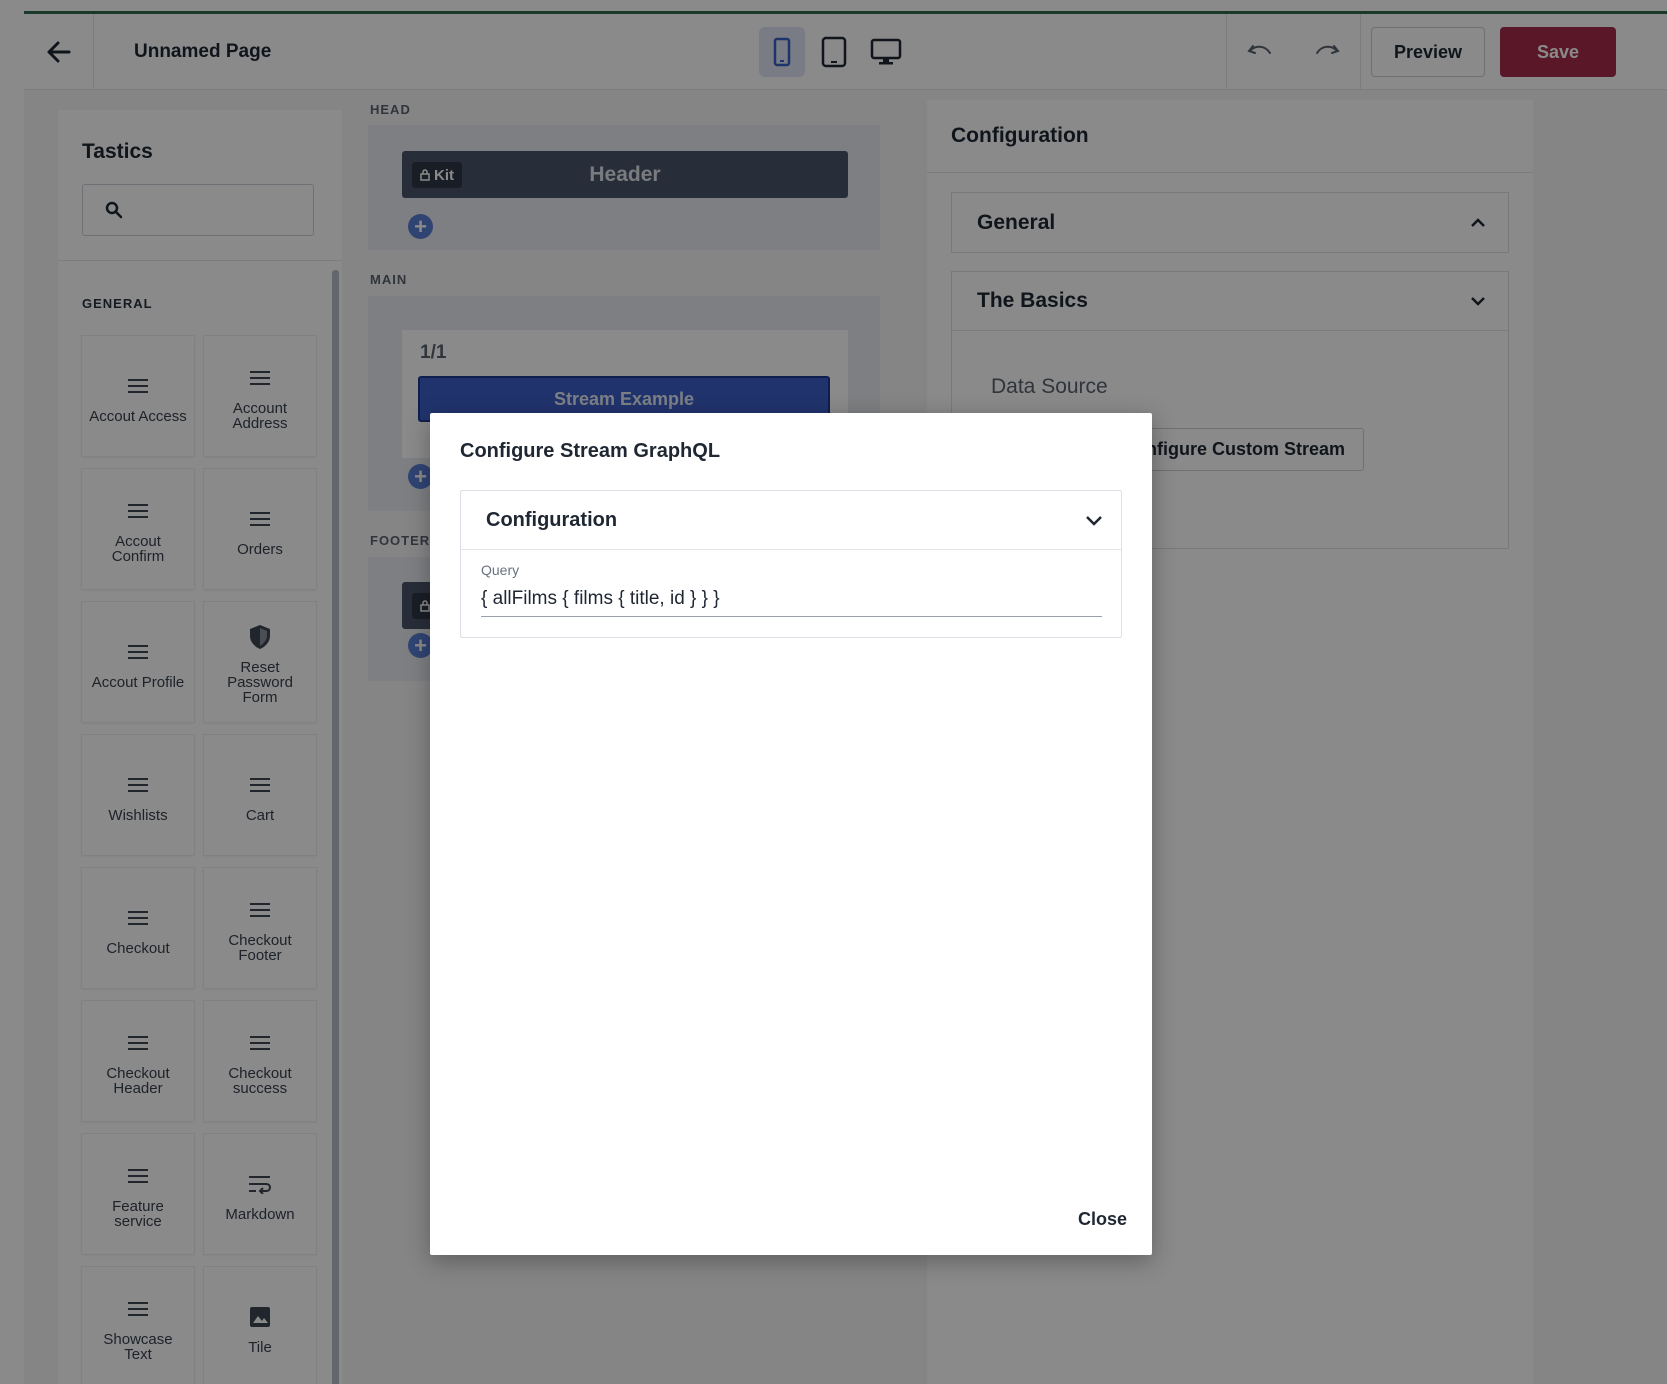  I want to click on chevron-down-icon, so click(1094, 520).